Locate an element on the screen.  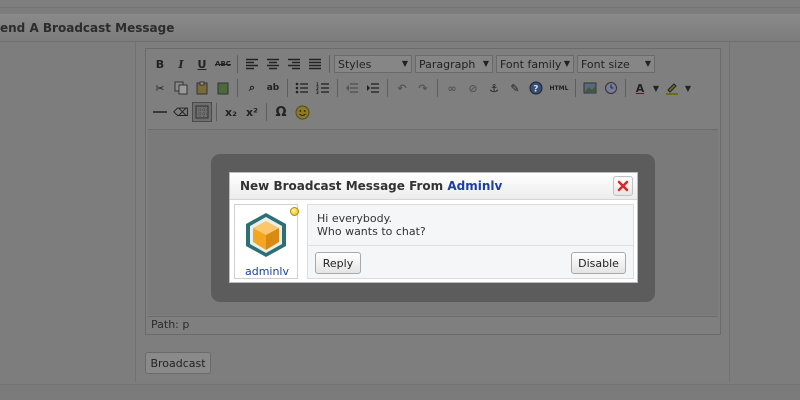
highlight-color-button is located at coordinates (672, 88).